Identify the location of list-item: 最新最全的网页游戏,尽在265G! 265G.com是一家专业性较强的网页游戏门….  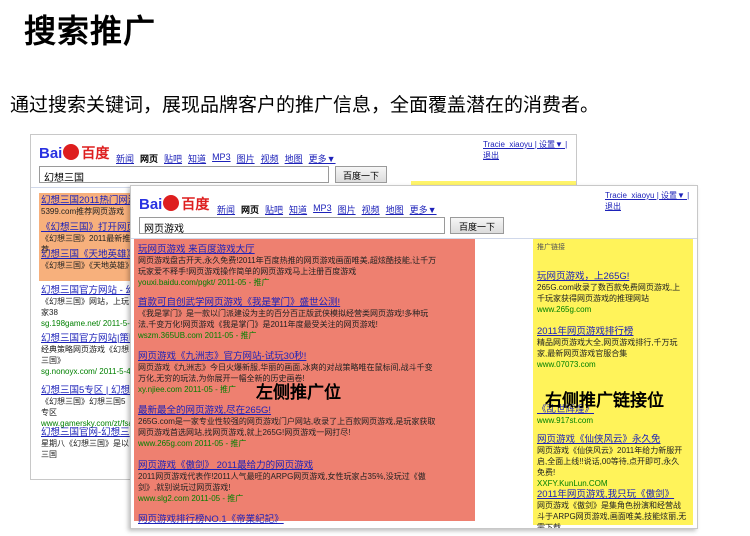
(288, 427).